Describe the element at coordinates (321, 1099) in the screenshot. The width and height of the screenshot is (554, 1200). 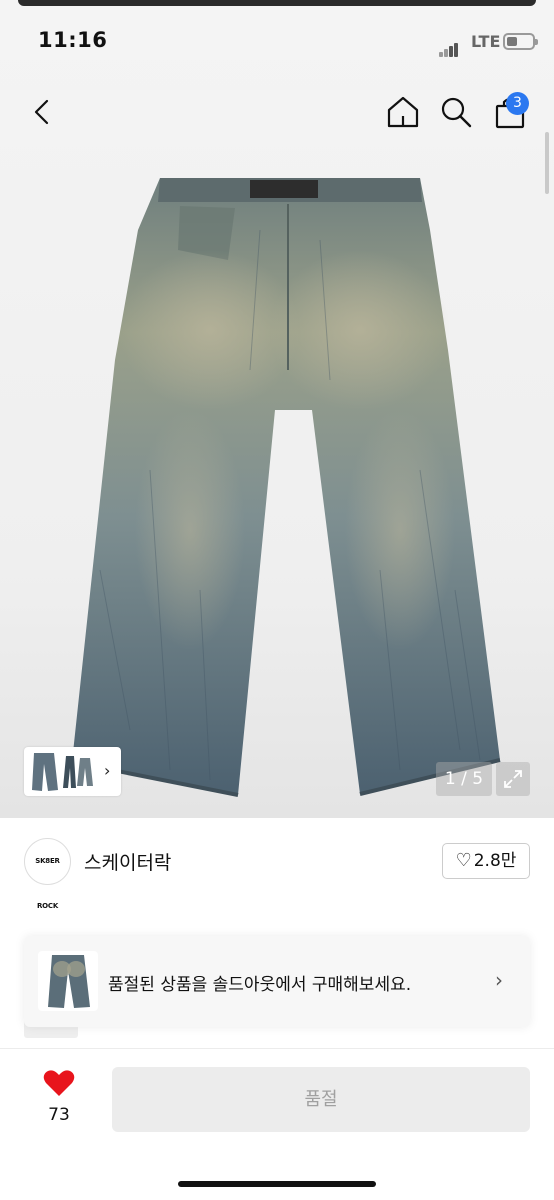
I see `soldout-button: 품절` at that location.